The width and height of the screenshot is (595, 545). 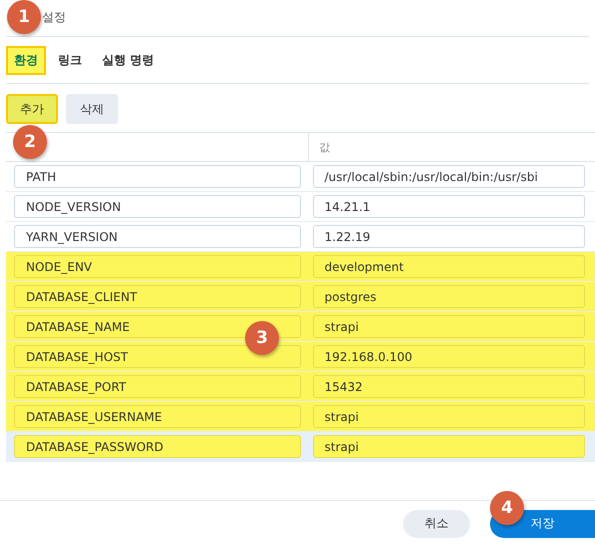 I want to click on name-field: PATH, so click(x=157, y=176).